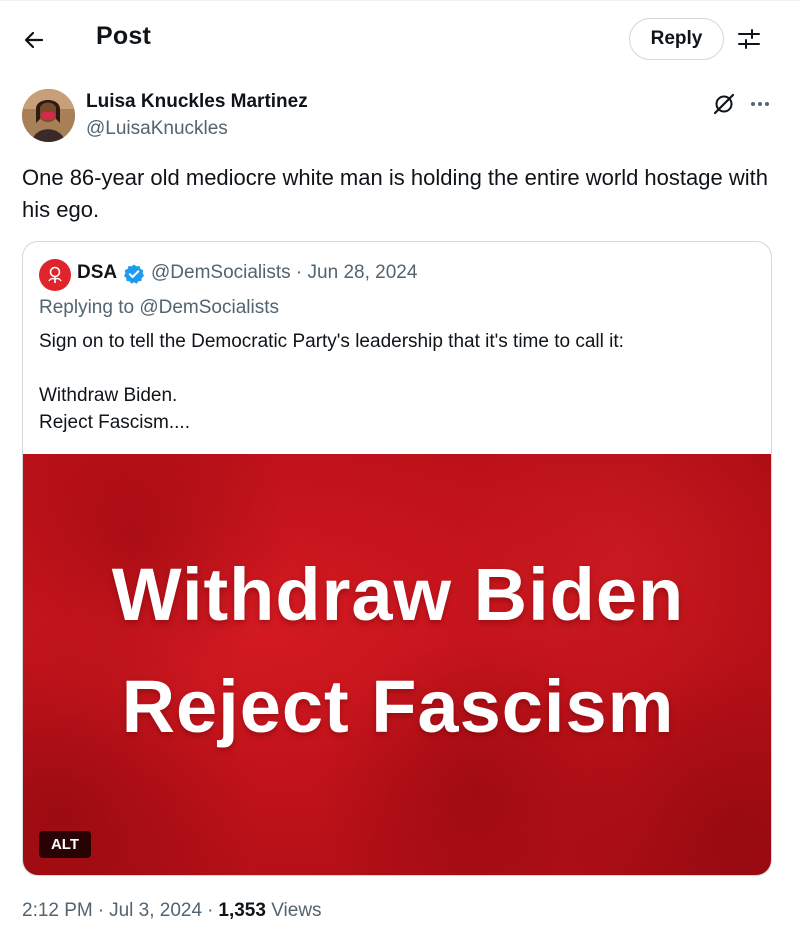  Describe the element at coordinates (123, 36) in the screenshot. I see `page-title: Post` at that location.